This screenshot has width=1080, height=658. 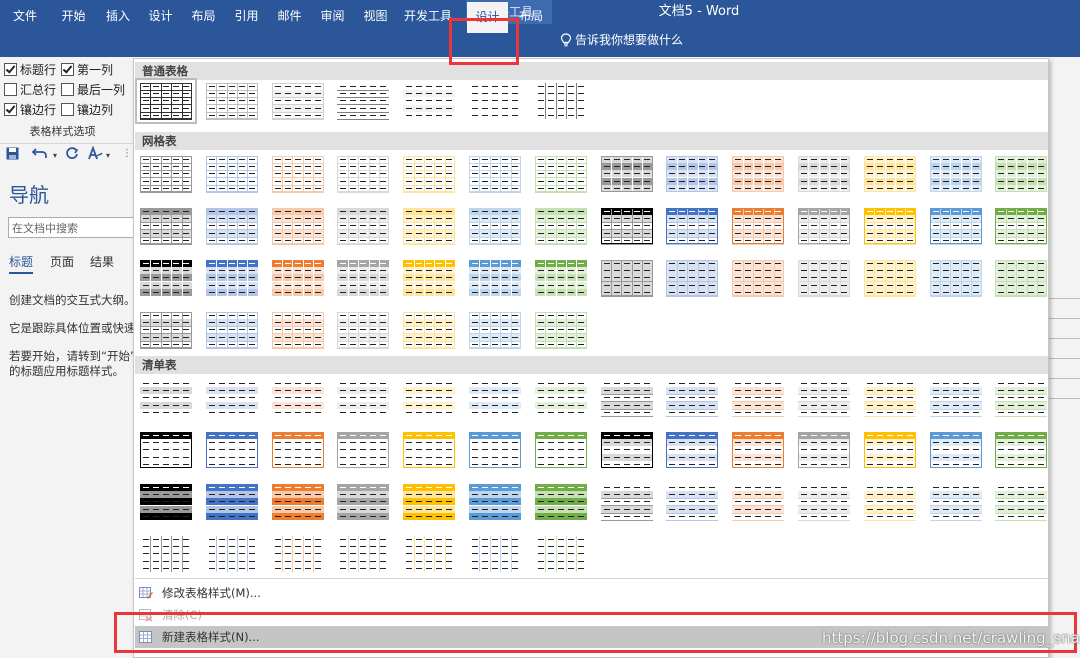 I want to click on format-painter-icon, so click(x=95, y=155).